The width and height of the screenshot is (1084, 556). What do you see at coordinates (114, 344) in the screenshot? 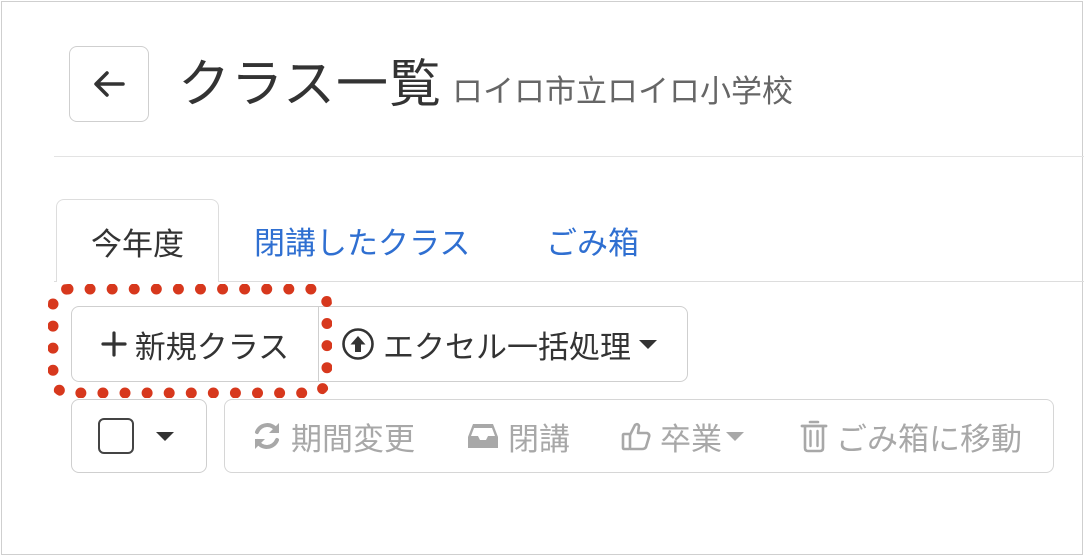
I see `plus-icon` at bounding box center [114, 344].